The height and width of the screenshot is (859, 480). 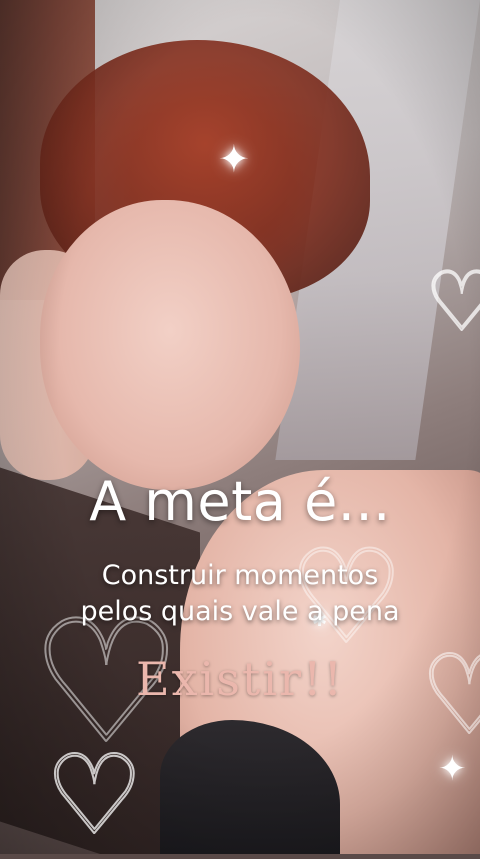 I want to click on sparkle-icon: ✦, so click(x=234, y=159).